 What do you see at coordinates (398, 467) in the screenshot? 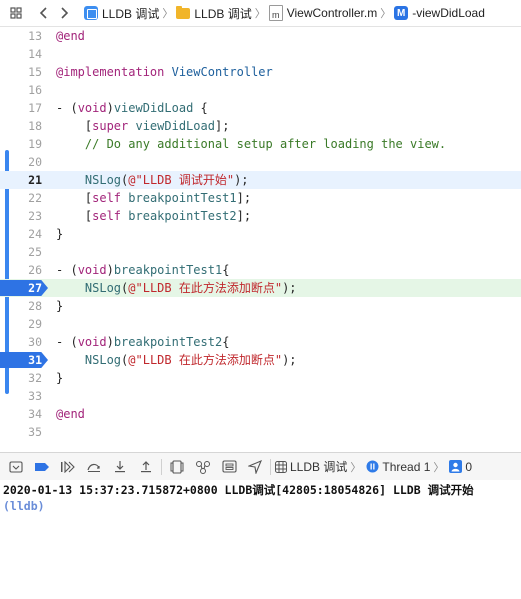
I see `debug-crumb-thread: Thread 1` at bounding box center [398, 467].